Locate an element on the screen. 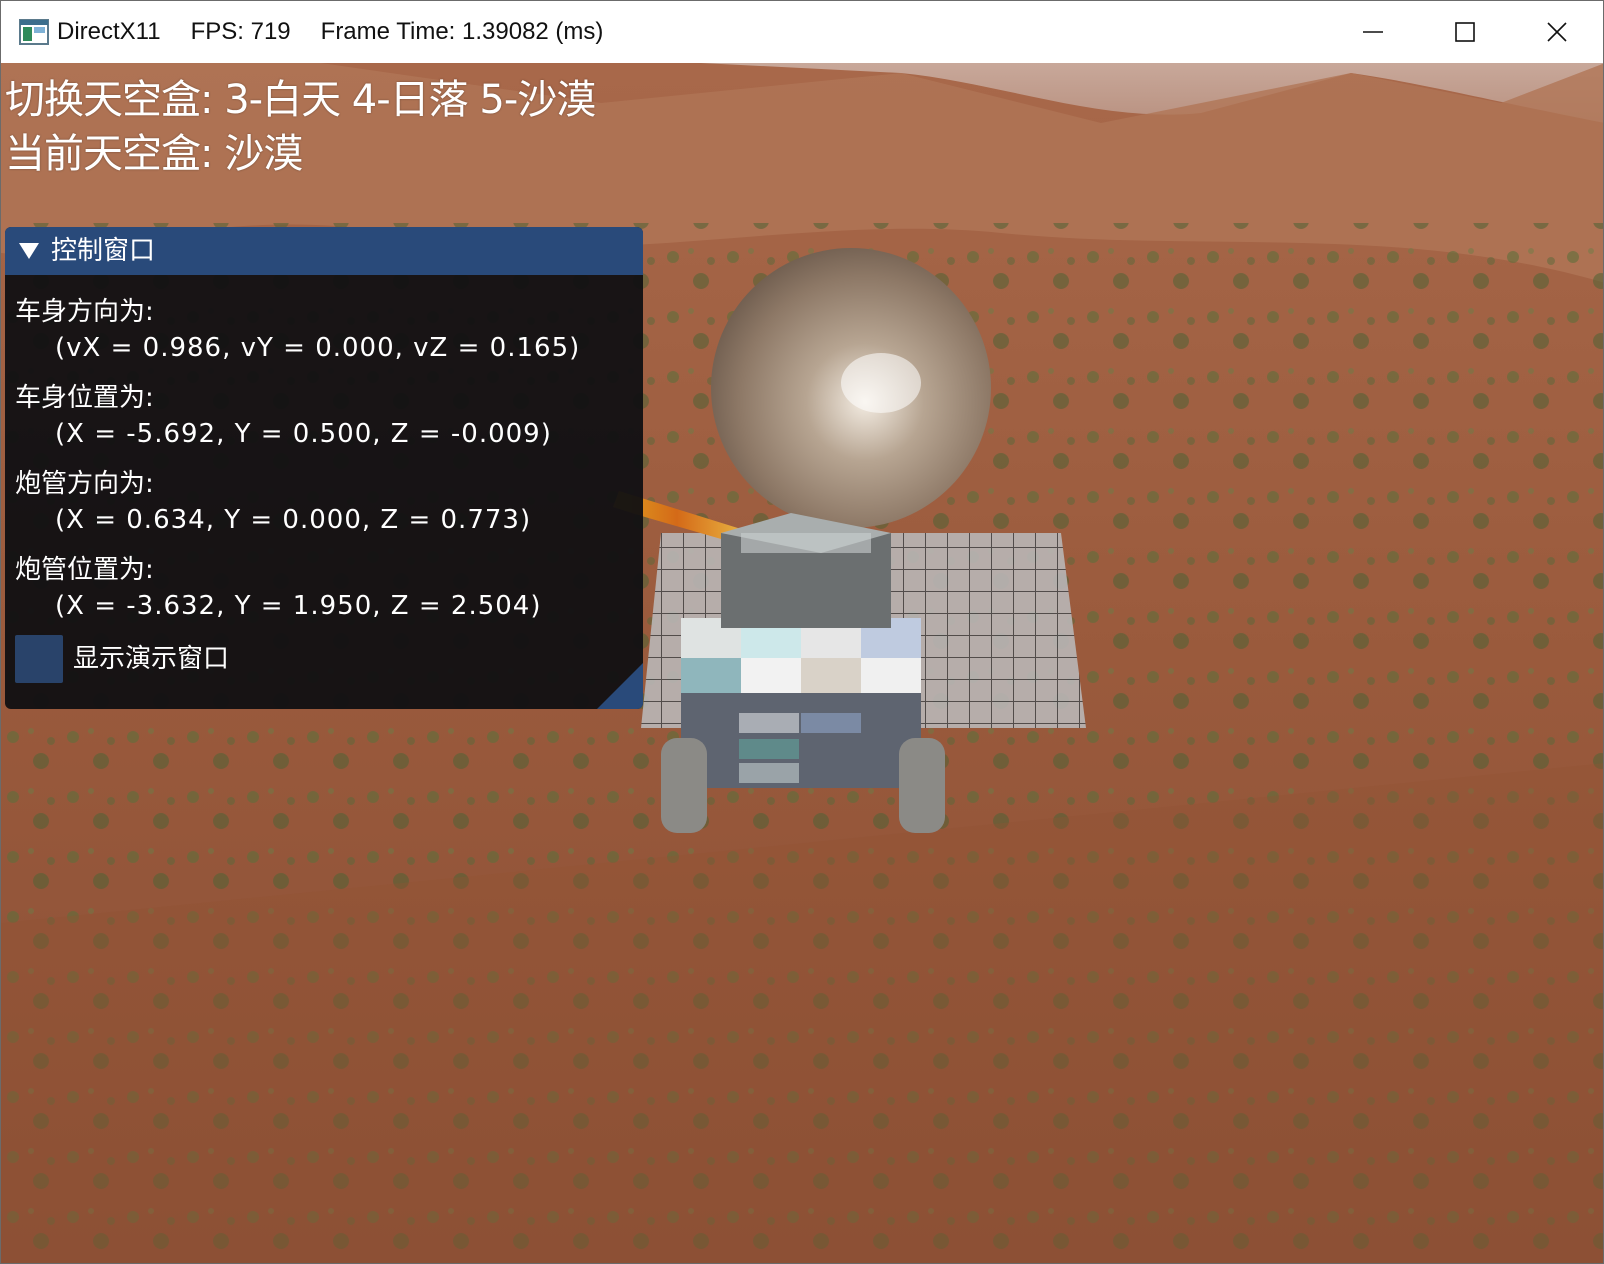  minimize-button is located at coordinates (1373, 32).